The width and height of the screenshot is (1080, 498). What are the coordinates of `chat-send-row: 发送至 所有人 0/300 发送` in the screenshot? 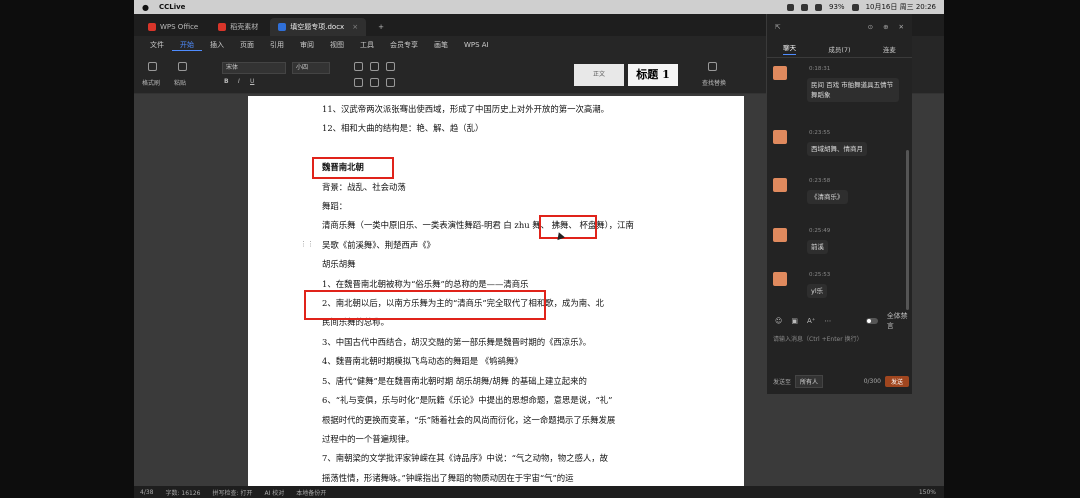 It's located at (841, 381).